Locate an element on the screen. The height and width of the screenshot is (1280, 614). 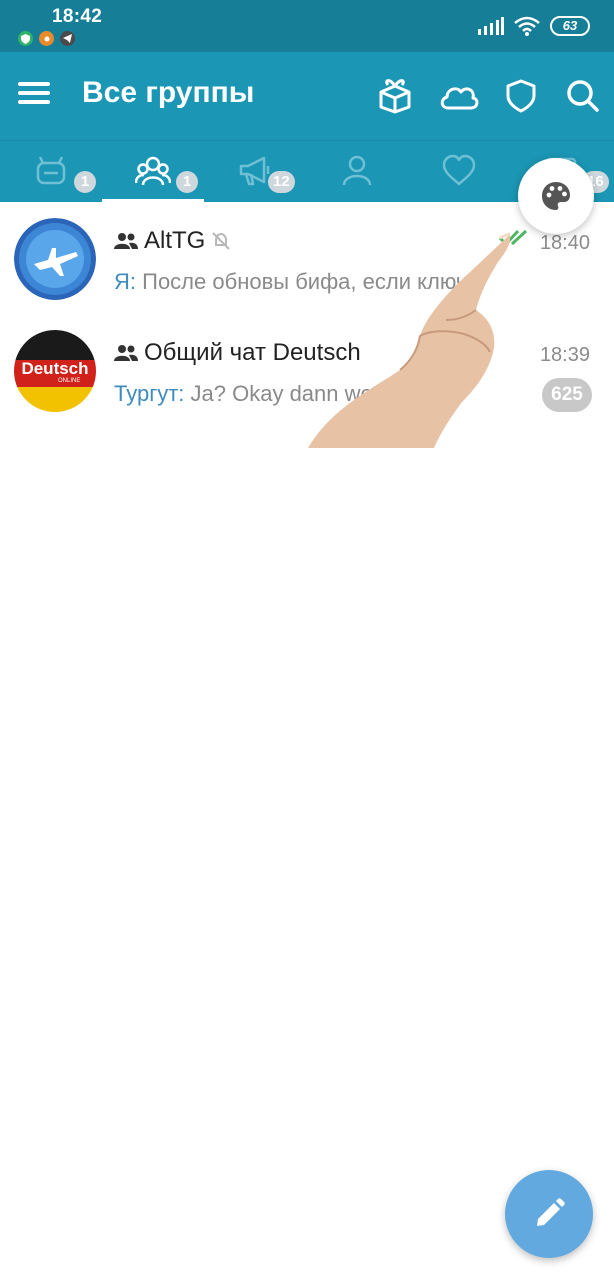
pointing-hand-icon is located at coordinates (409, 340).